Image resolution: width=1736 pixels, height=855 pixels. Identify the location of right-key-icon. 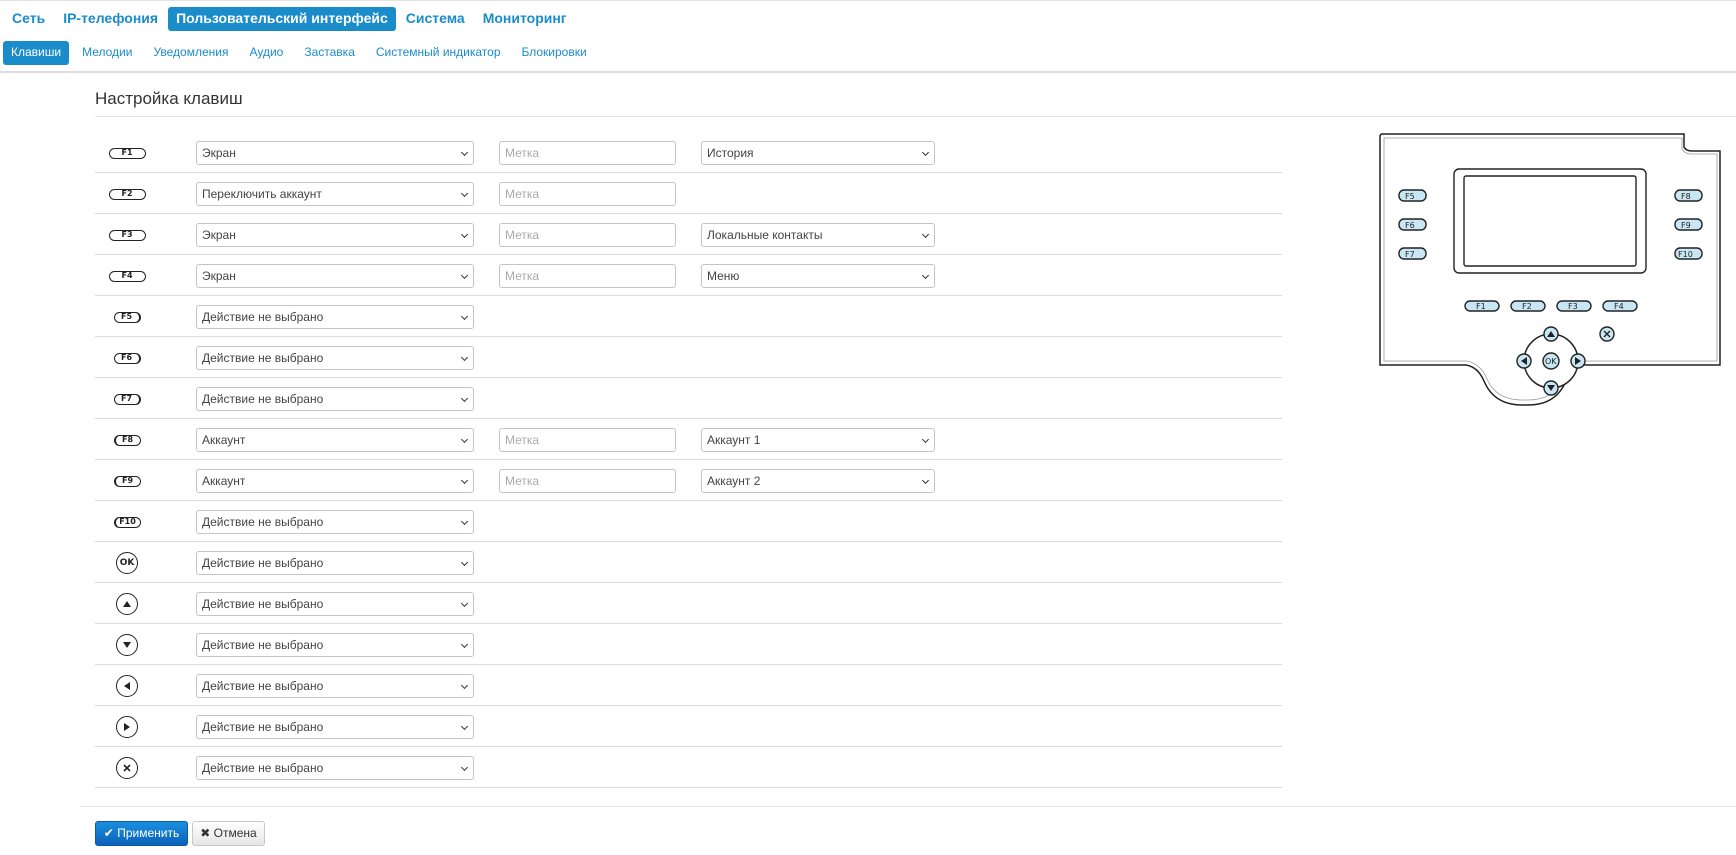
(127, 727).